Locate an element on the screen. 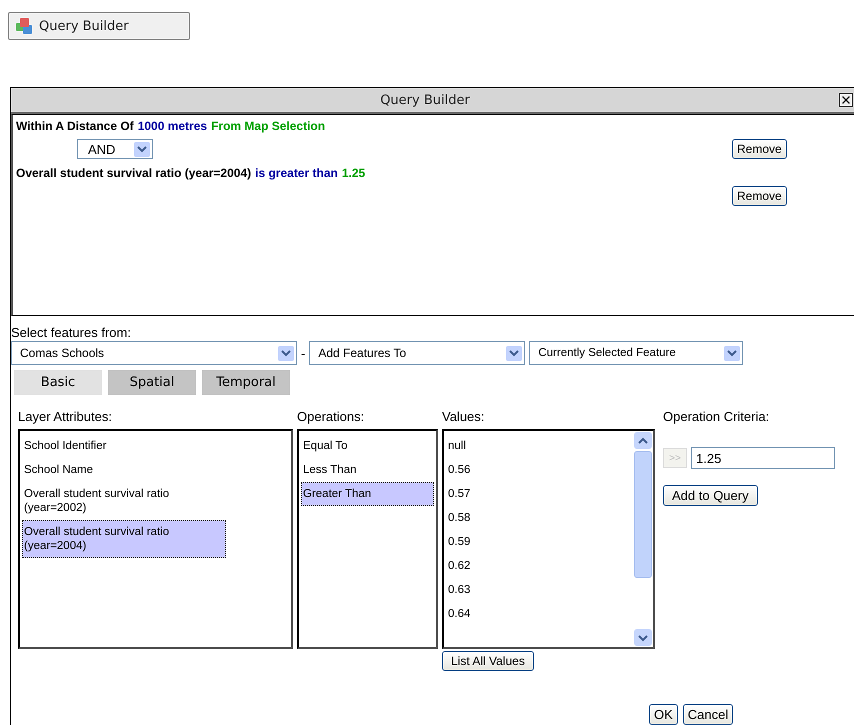 This screenshot has height=725, width=854. operation-item: Greater Than is located at coordinates (367, 494).